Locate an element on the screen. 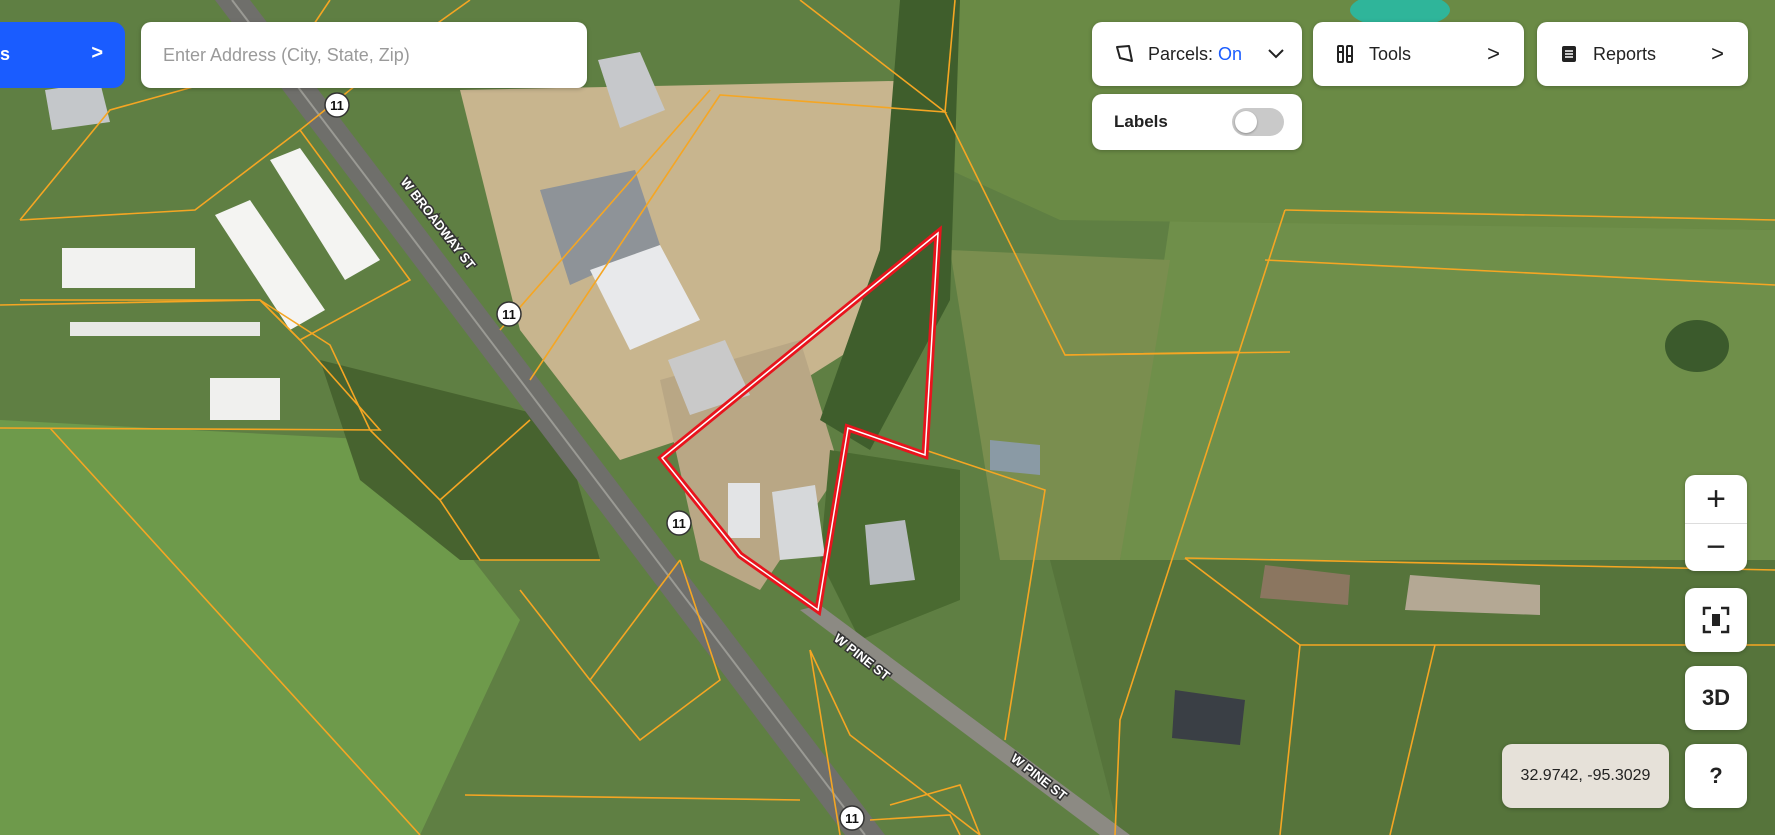 The image size is (1775, 835). parcel-polygon-icon is located at coordinates (1124, 53).